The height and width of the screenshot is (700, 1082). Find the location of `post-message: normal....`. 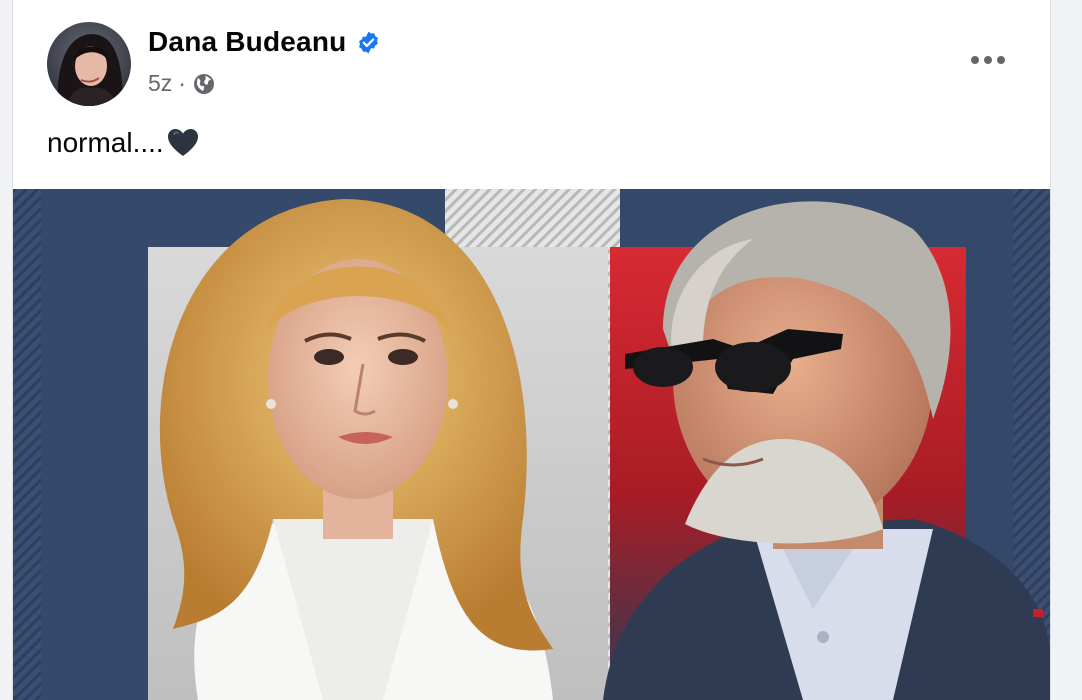

post-message: normal.... is located at coordinates (123, 143).